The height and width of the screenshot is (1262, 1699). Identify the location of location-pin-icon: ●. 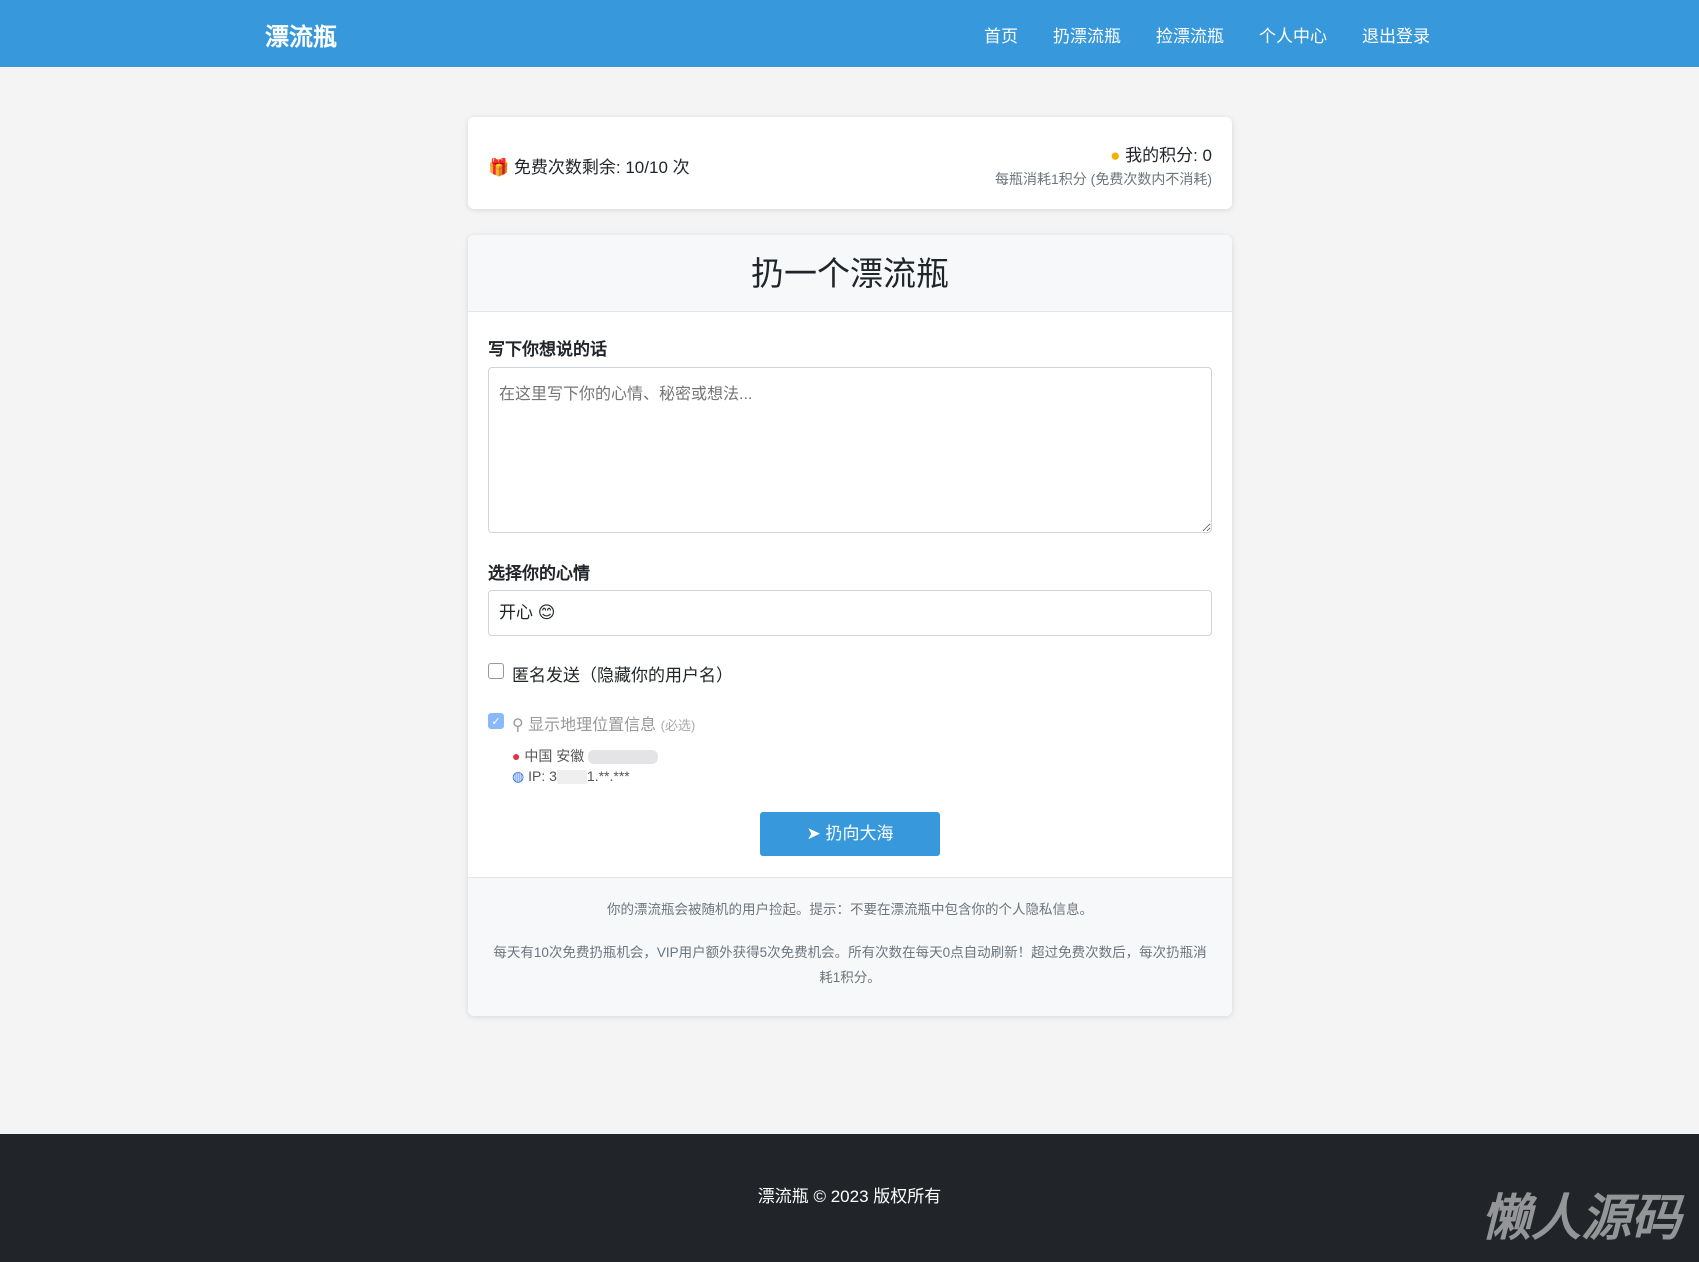
(516, 756).